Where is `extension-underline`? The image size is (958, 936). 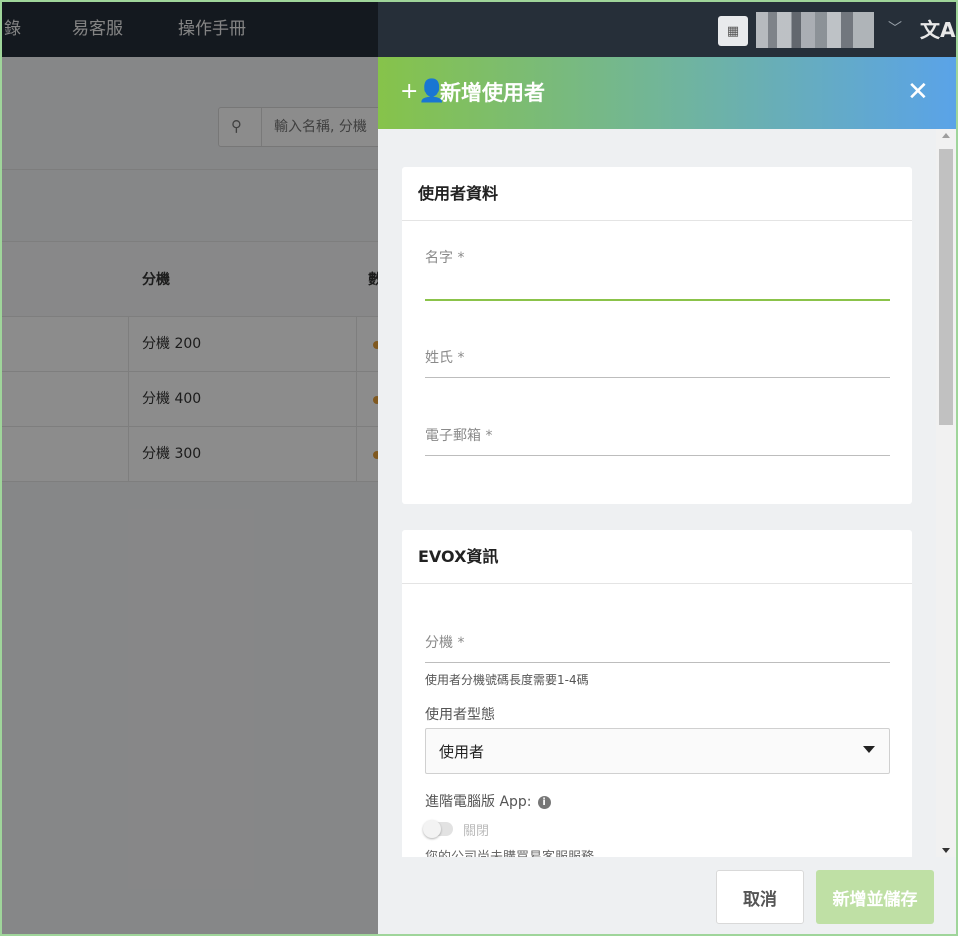
extension-underline is located at coordinates (657, 662).